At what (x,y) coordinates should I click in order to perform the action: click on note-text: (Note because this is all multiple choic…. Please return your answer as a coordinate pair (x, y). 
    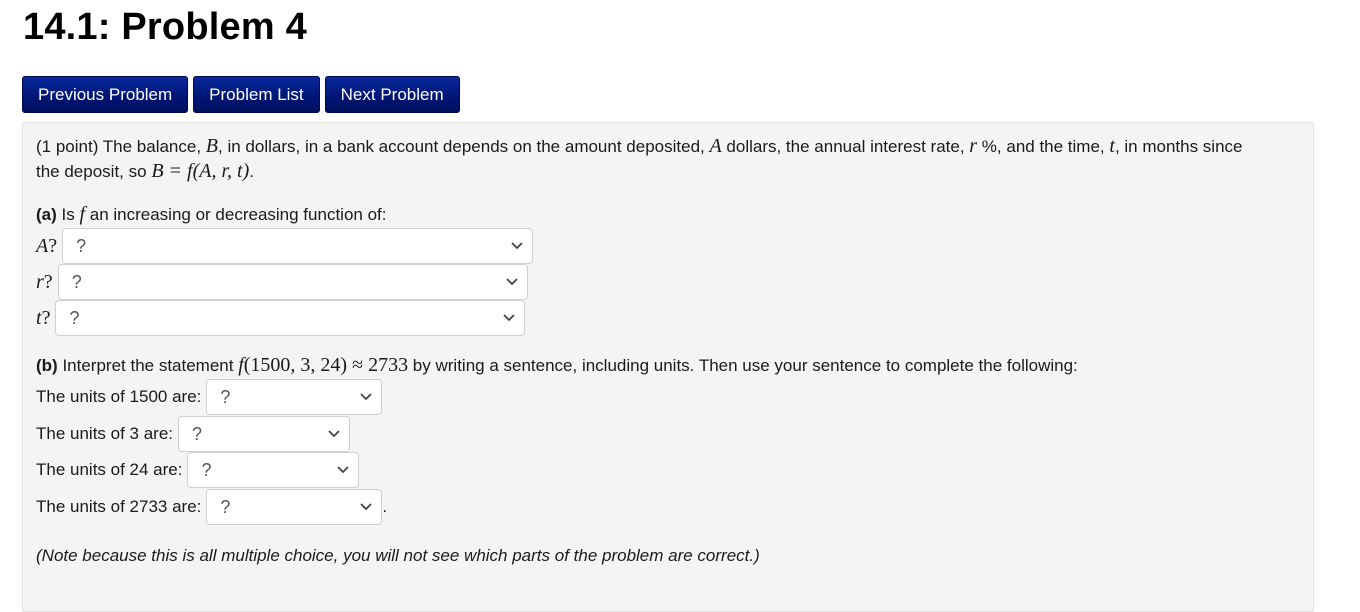
    Looking at the image, I should click on (398, 555).